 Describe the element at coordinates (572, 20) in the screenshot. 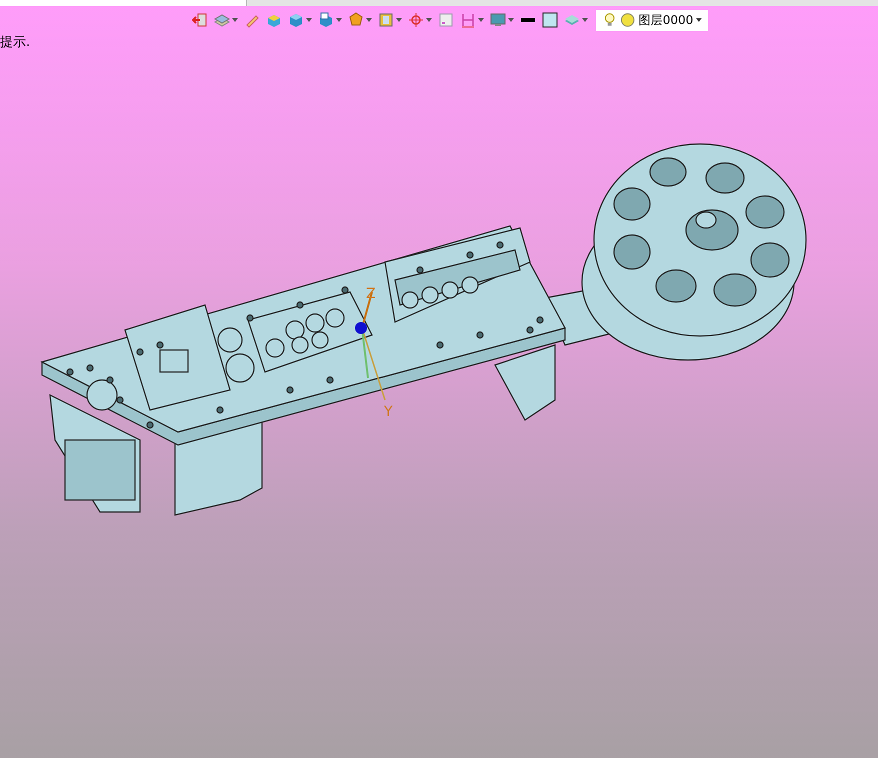

I see `plate-icon` at that location.